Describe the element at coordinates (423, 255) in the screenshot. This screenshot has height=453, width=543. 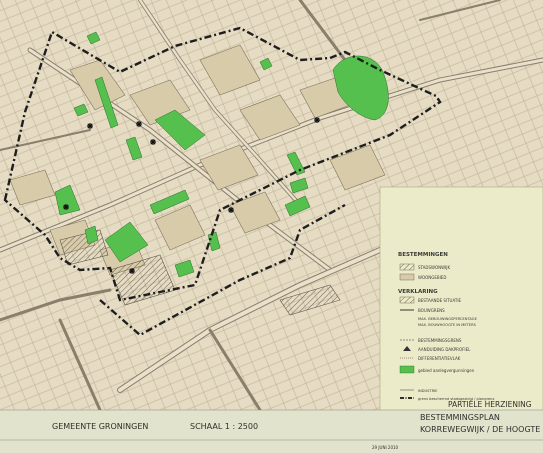
I see `legend-bestemmingen-heading: BESTEMMINGEN` at that location.